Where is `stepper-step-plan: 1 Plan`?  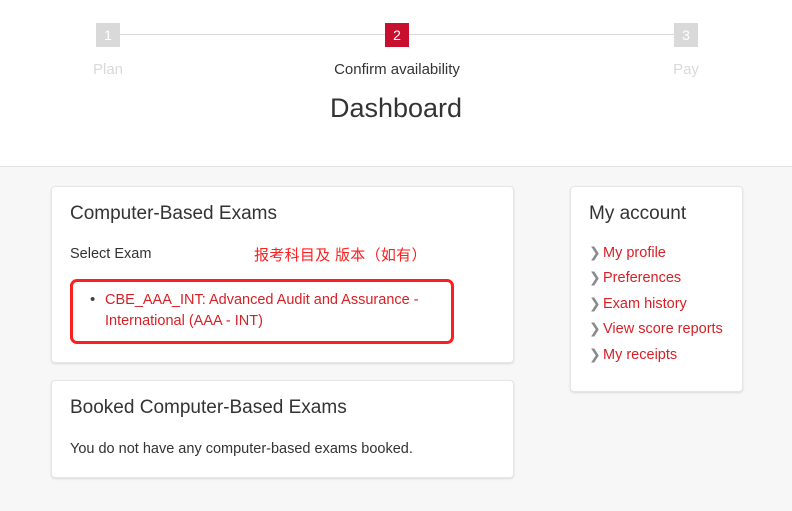 stepper-step-plan: 1 Plan is located at coordinates (108, 50).